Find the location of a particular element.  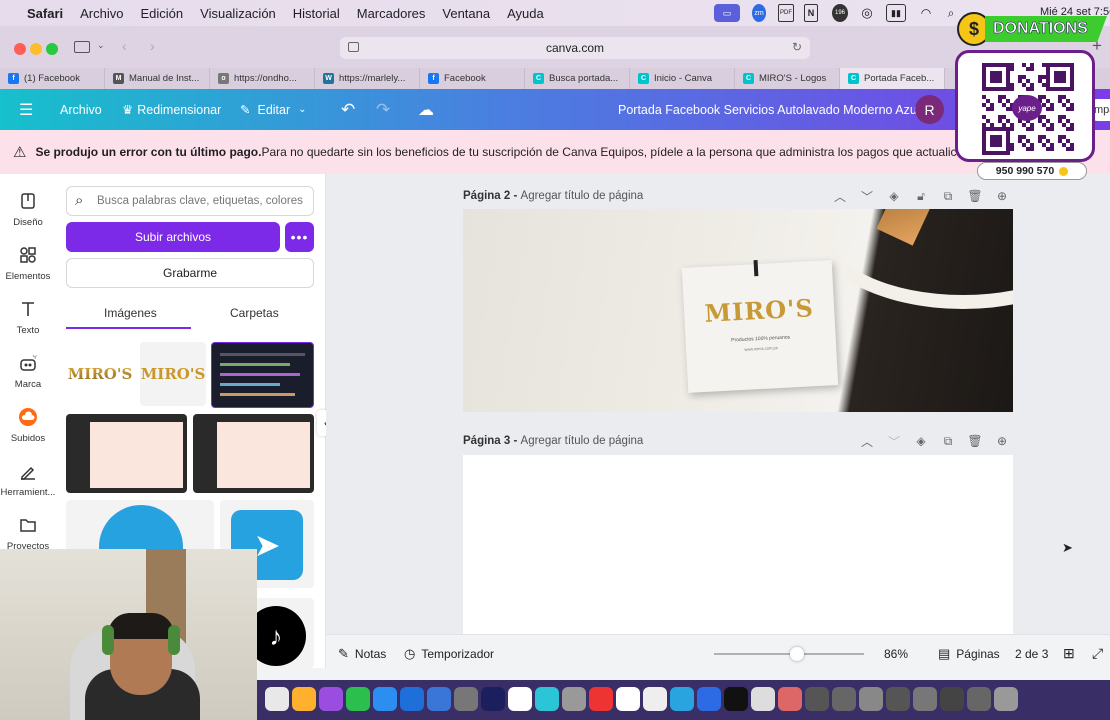

menu-archivo: Archivo is located at coordinates (101, 13).